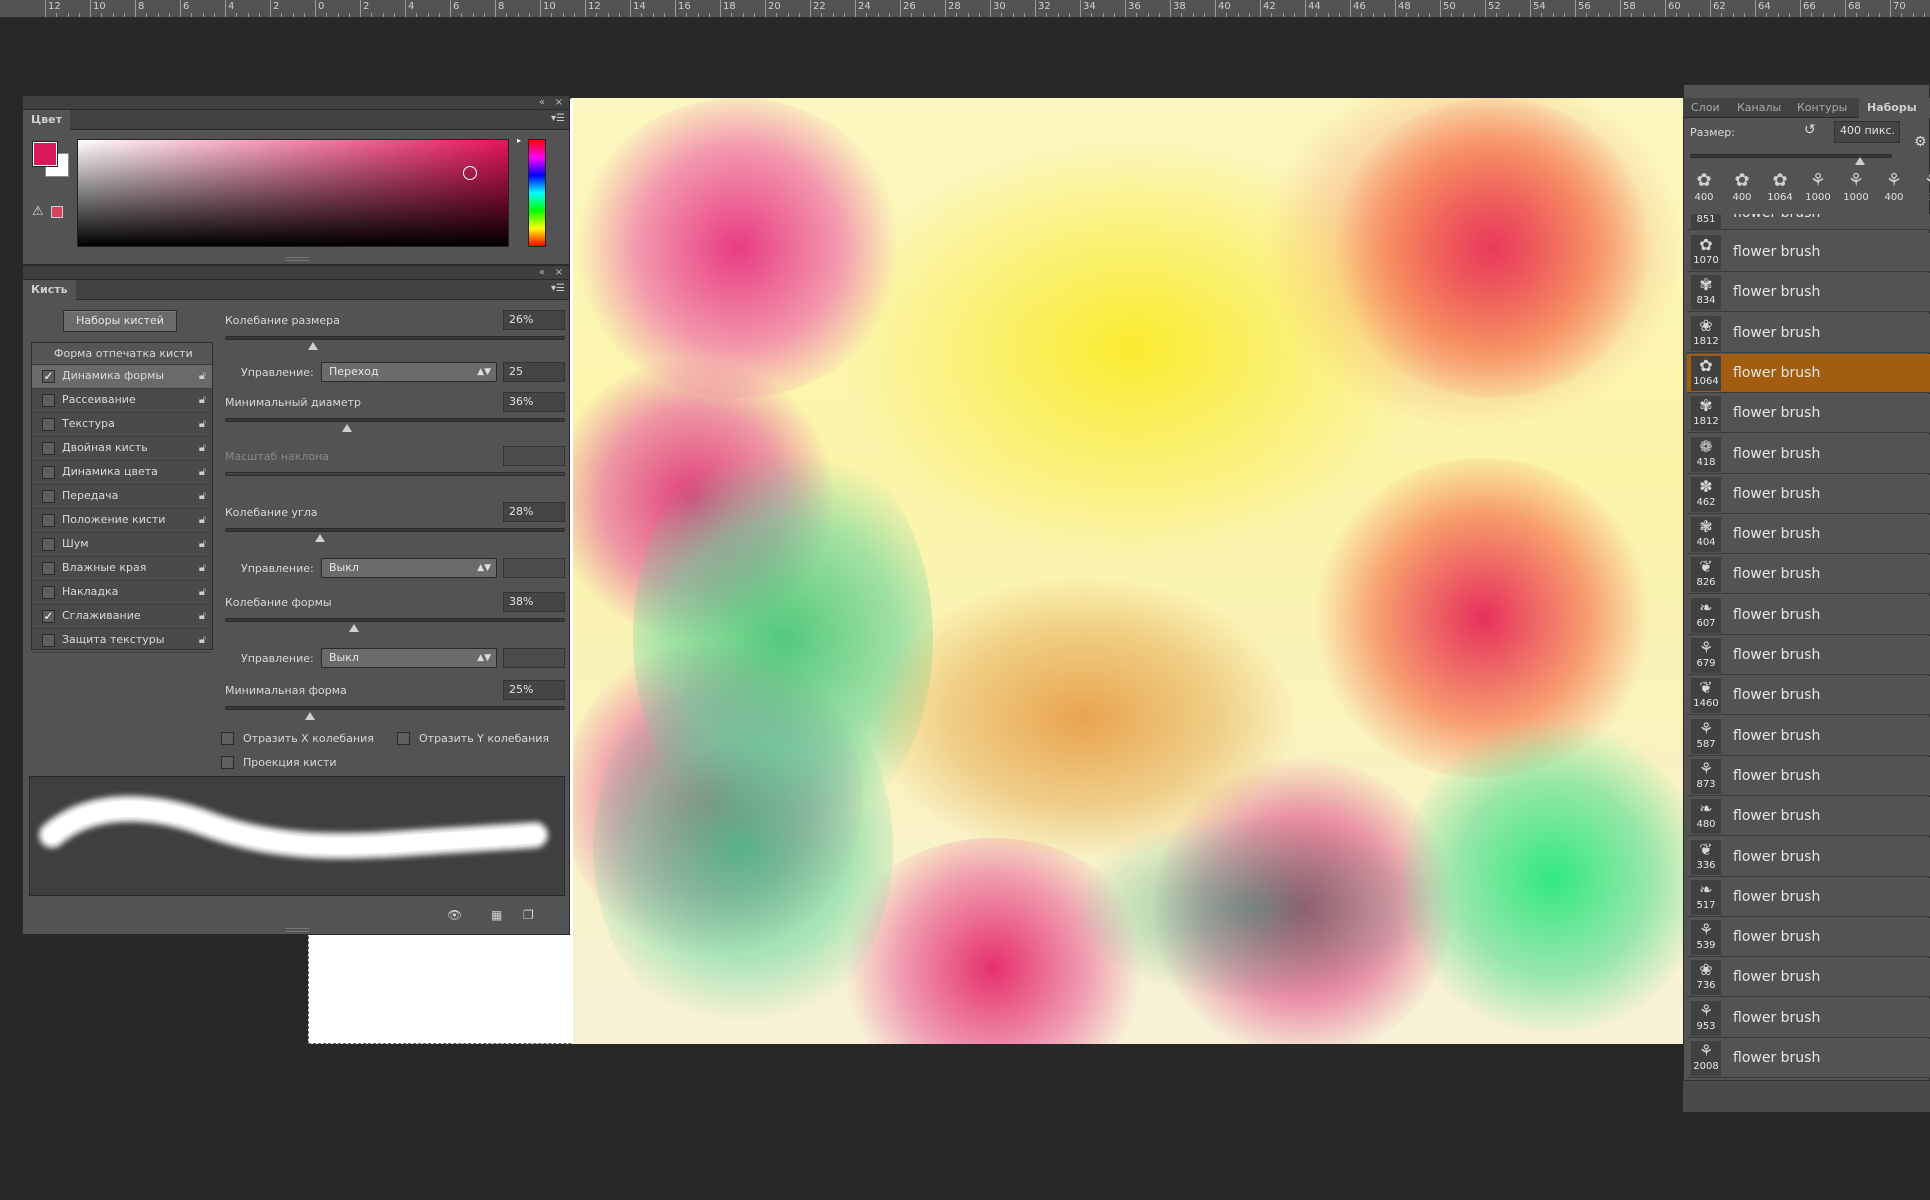 The height and width of the screenshot is (1200, 1930). What do you see at coordinates (395, 708) in the screenshot?
I see `min-roundness-slider` at bounding box center [395, 708].